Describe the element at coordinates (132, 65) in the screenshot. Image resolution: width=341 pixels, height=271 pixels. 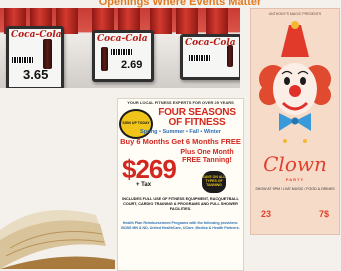
I see `label-price: 2.69` at that location.